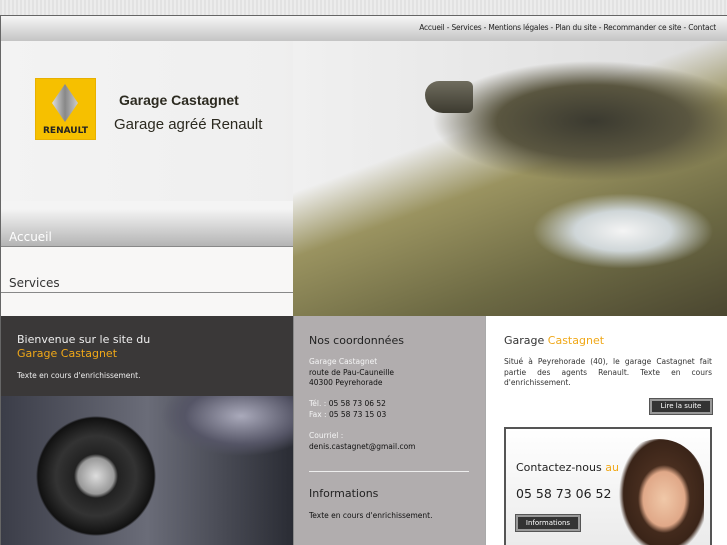 This screenshot has height=545, width=727. What do you see at coordinates (179, 100) in the screenshot?
I see `site-title: Garage Castagnet` at bounding box center [179, 100].